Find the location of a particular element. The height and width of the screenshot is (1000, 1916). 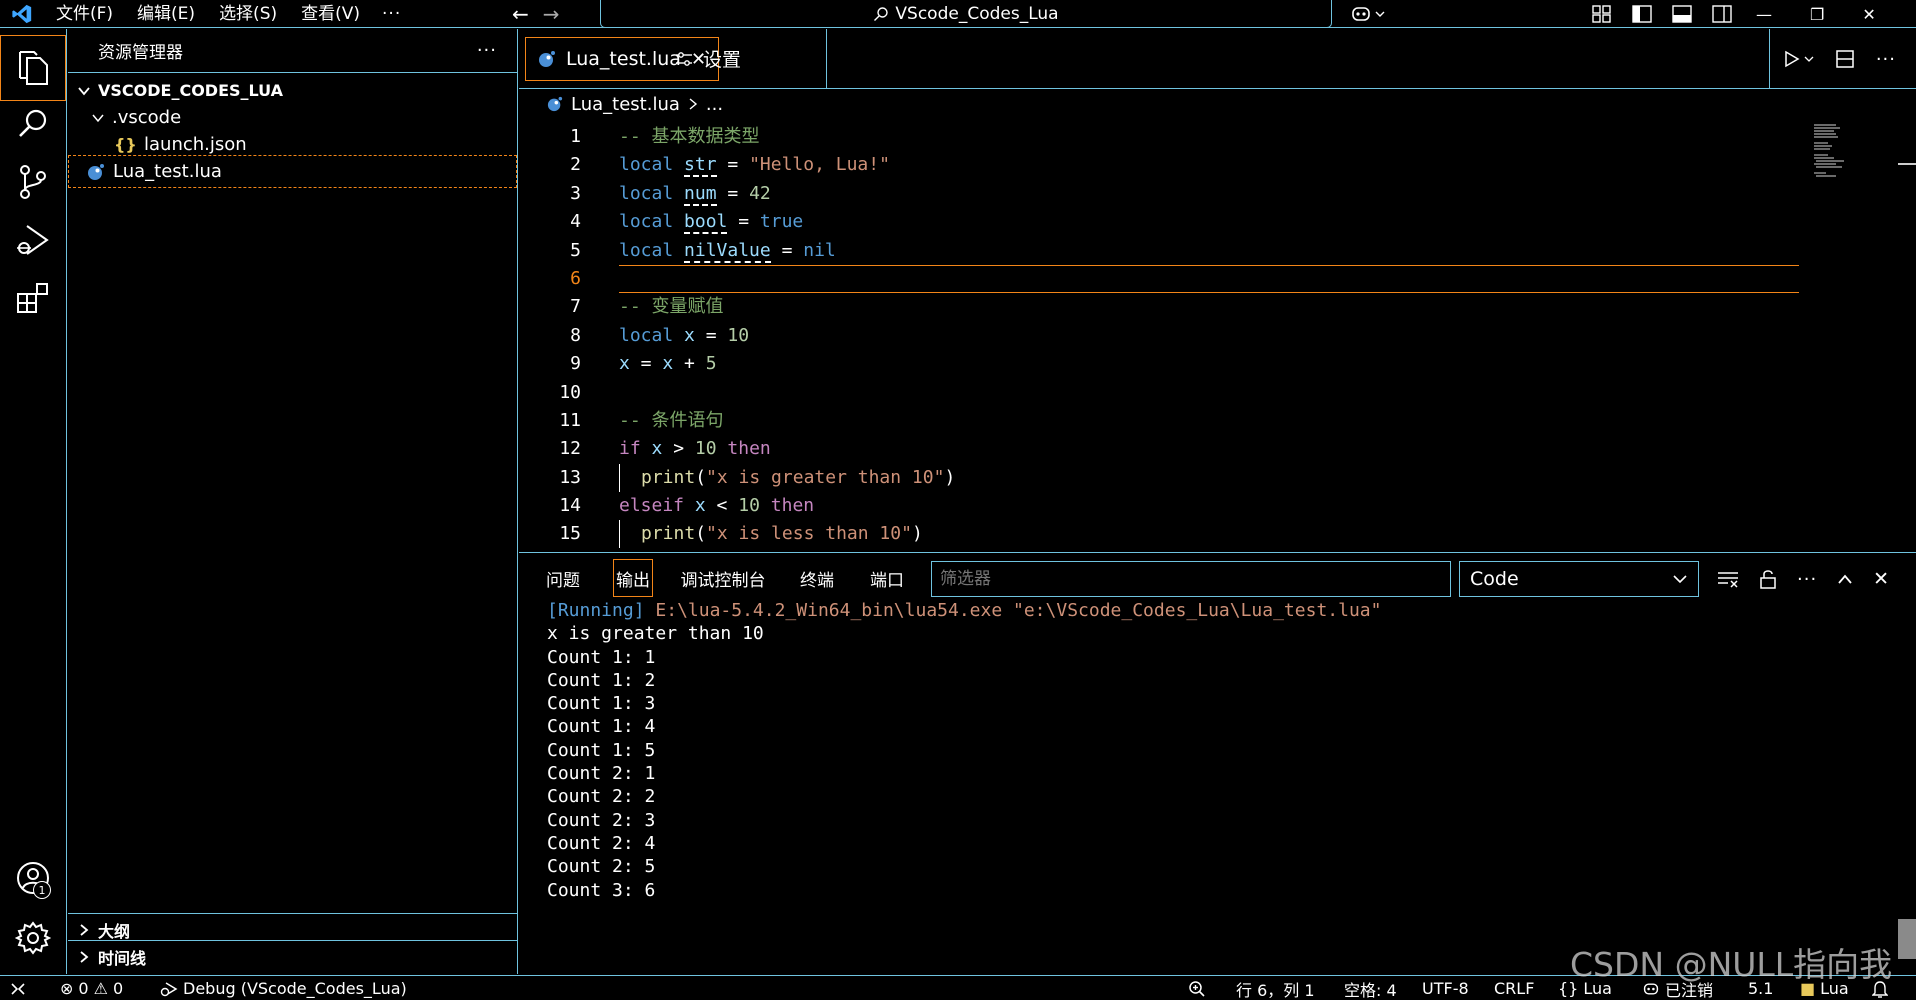

command-center: VScode_Codes_Lua is located at coordinates (966, 14).